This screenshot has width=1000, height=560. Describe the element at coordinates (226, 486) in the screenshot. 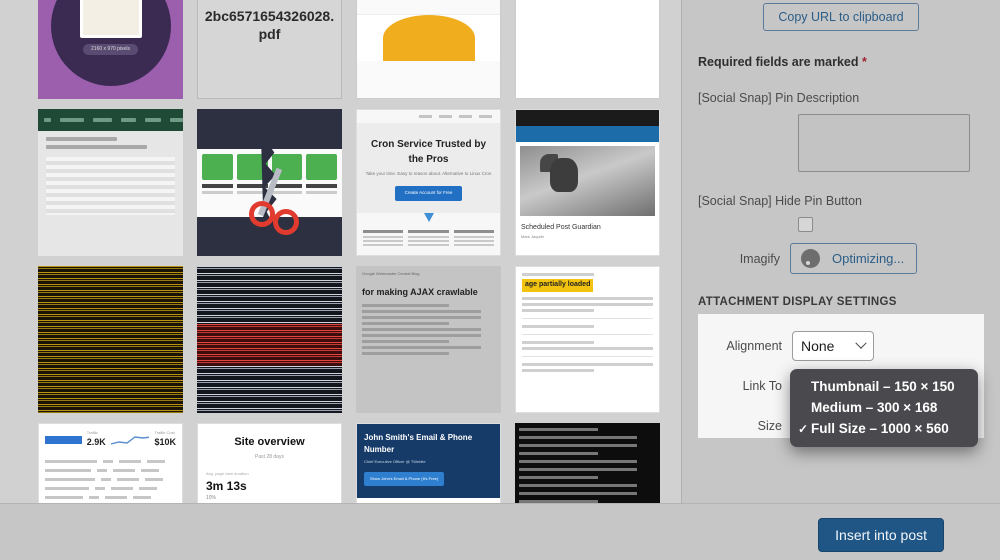

I see `metric-value: 3m 13s` at that location.